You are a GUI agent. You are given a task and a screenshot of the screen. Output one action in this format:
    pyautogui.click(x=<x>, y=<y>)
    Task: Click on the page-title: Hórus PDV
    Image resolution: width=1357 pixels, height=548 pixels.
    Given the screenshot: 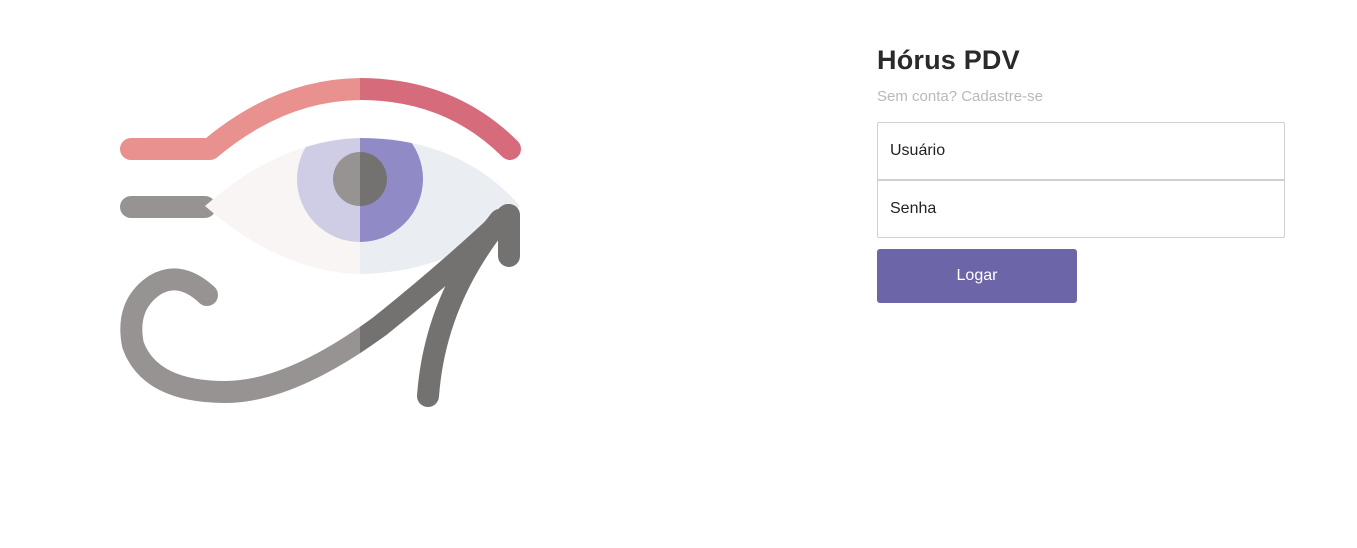 What is the action you would take?
    pyautogui.click(x=948, y=60)
    